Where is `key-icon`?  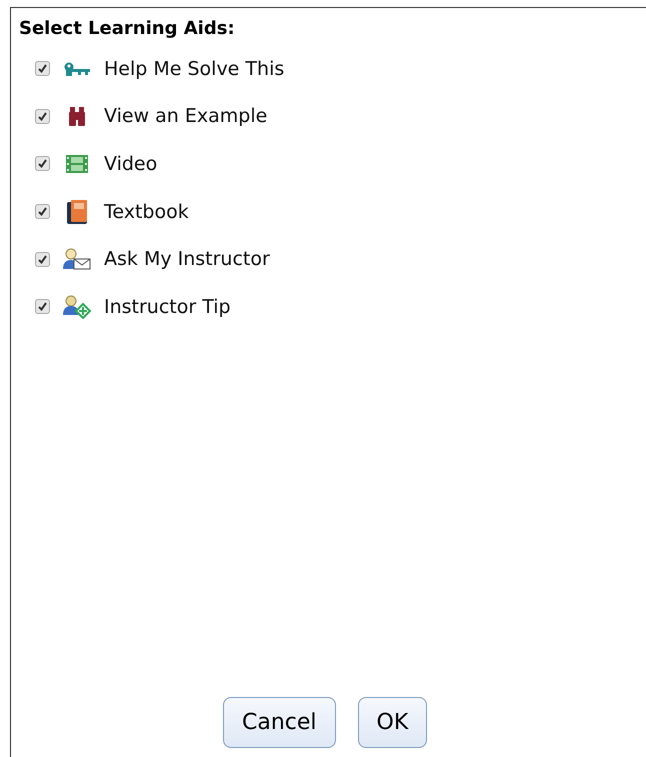
key-icon is located at coordinates (77, 69).